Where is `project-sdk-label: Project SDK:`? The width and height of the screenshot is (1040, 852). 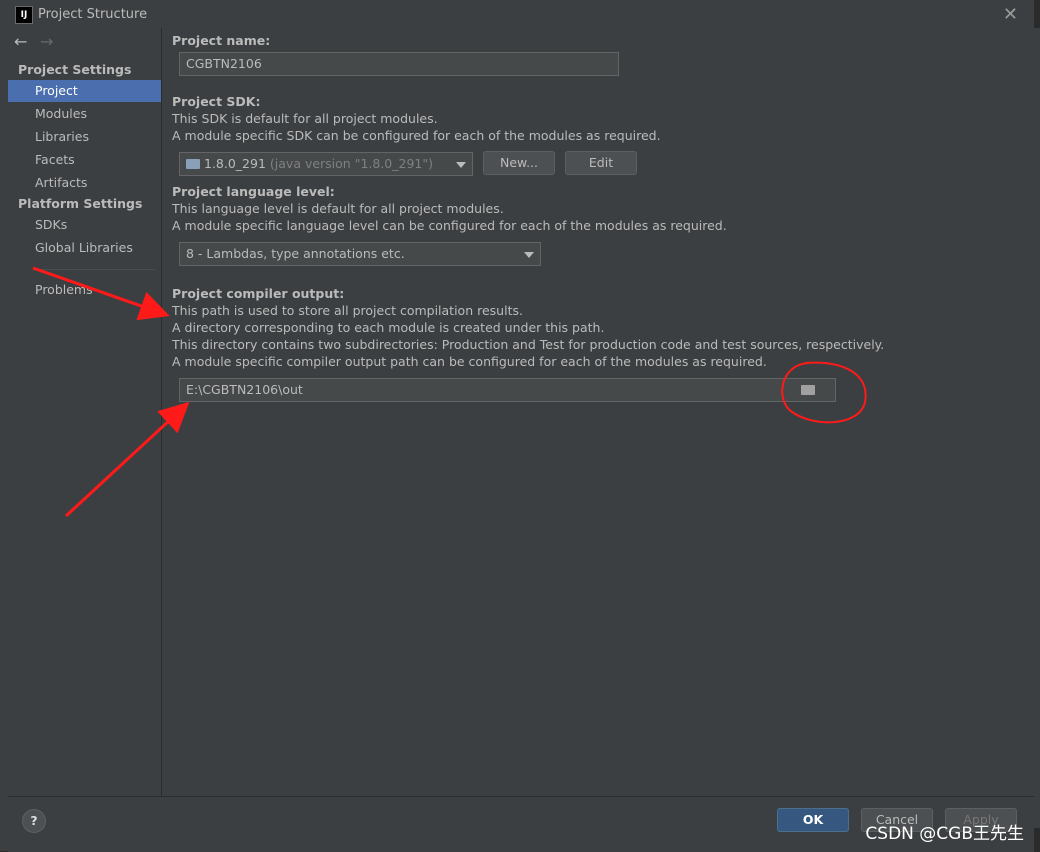 project-sdk-label: Project SDK: is located at coordinates (216, 101).